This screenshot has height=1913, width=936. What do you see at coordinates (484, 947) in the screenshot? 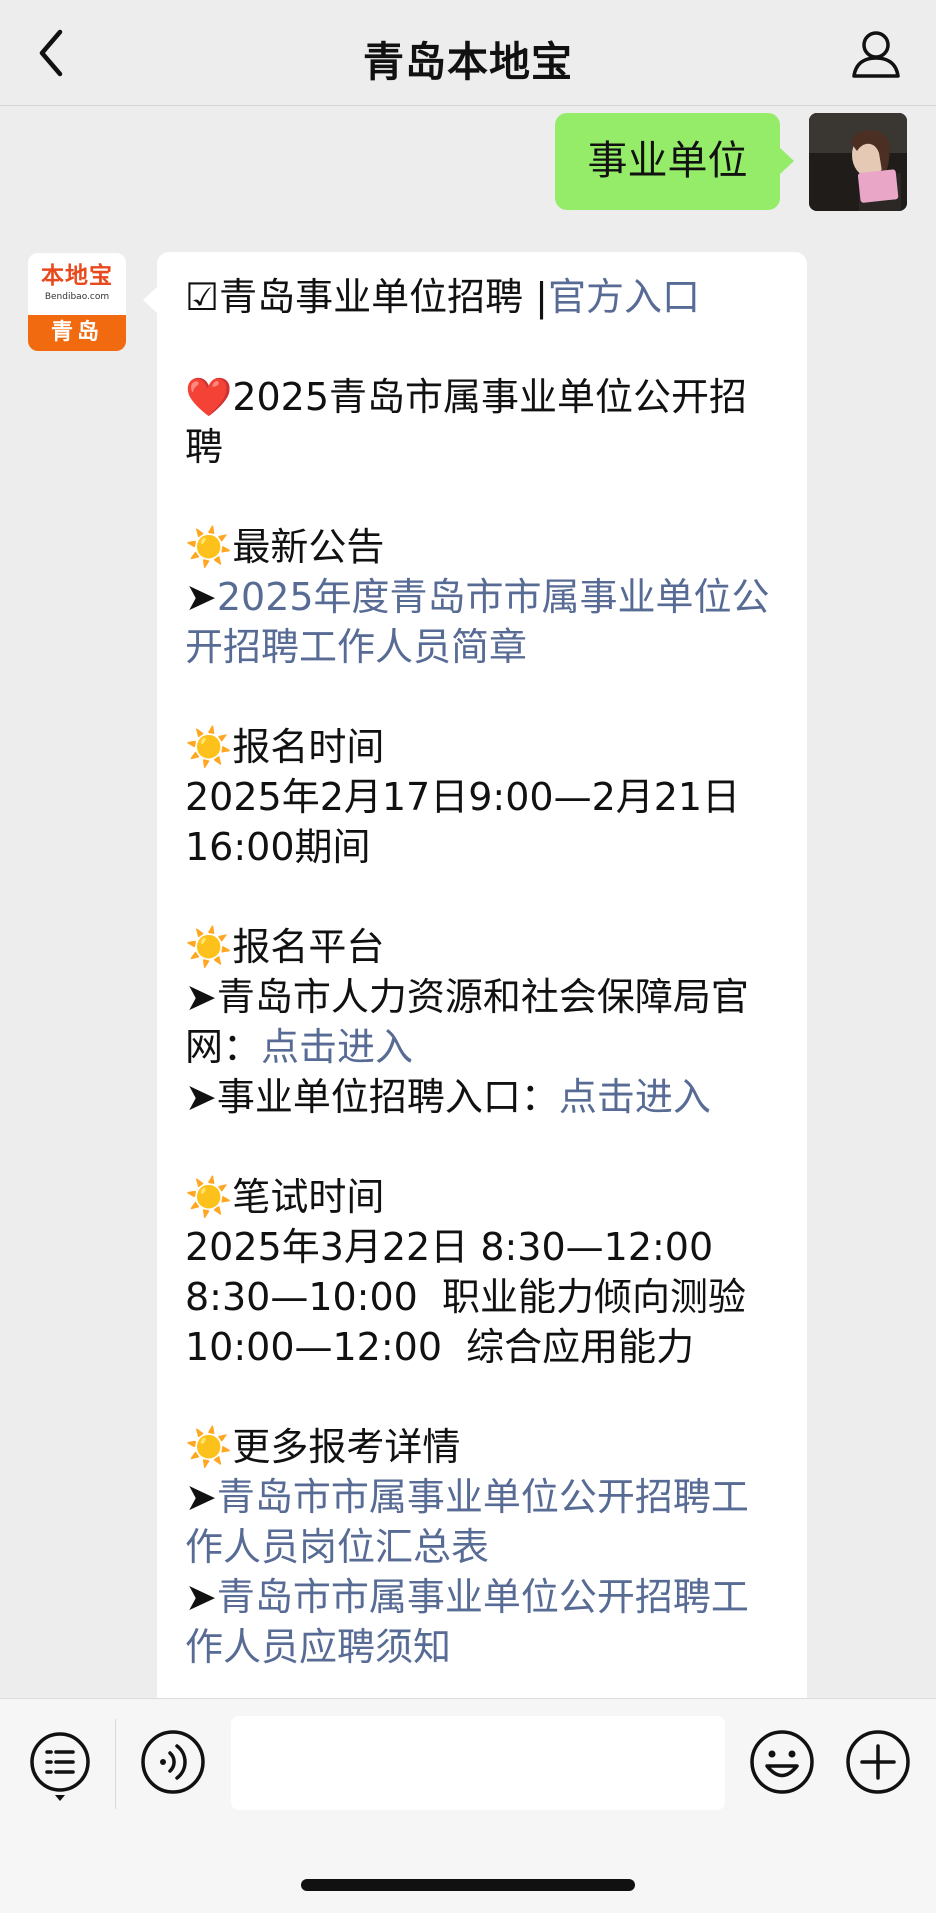
I see `section-heading-registration-platform: ☀️报名平台` at bounding box center [484, 947].